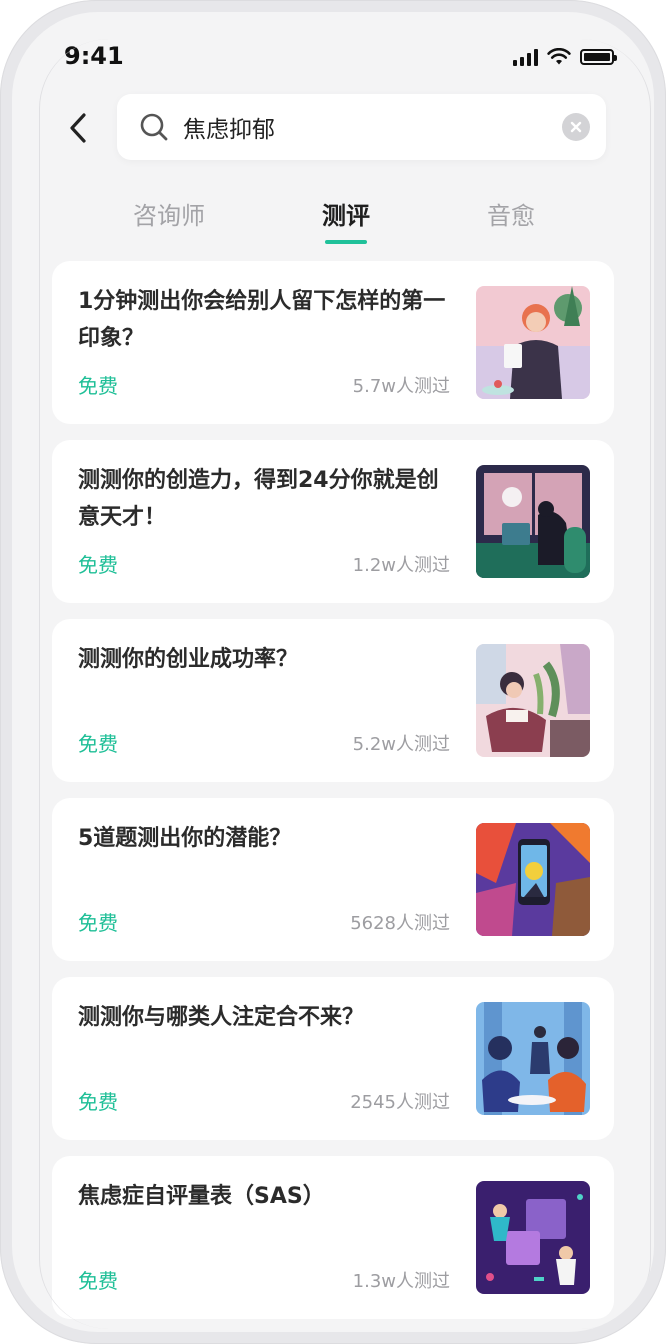  Describe the element at coordinates (598, 57) in the screenshot. I see `battery-icon` at that location.